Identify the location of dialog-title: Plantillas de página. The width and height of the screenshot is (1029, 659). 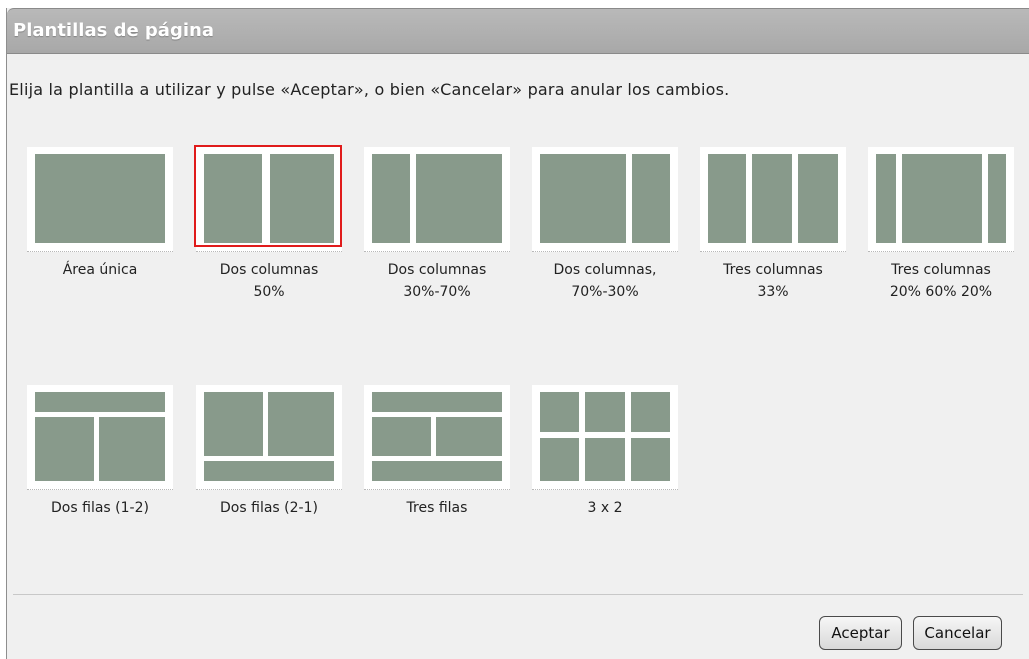
(113, 30).